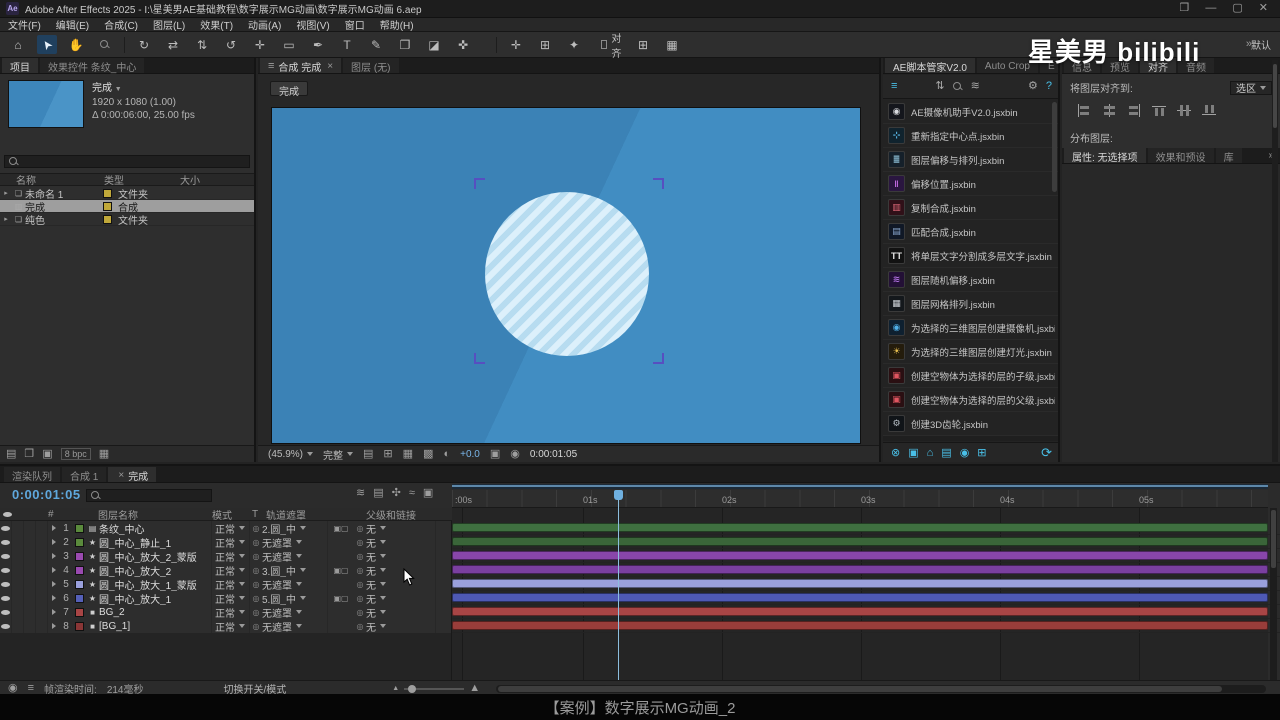 The height and width of the screenshot is (720, 1280). Describe the element at coordinates (1105, 156) in the screenshot. I see `tab-properties: 属性: 无选择项` at that location.